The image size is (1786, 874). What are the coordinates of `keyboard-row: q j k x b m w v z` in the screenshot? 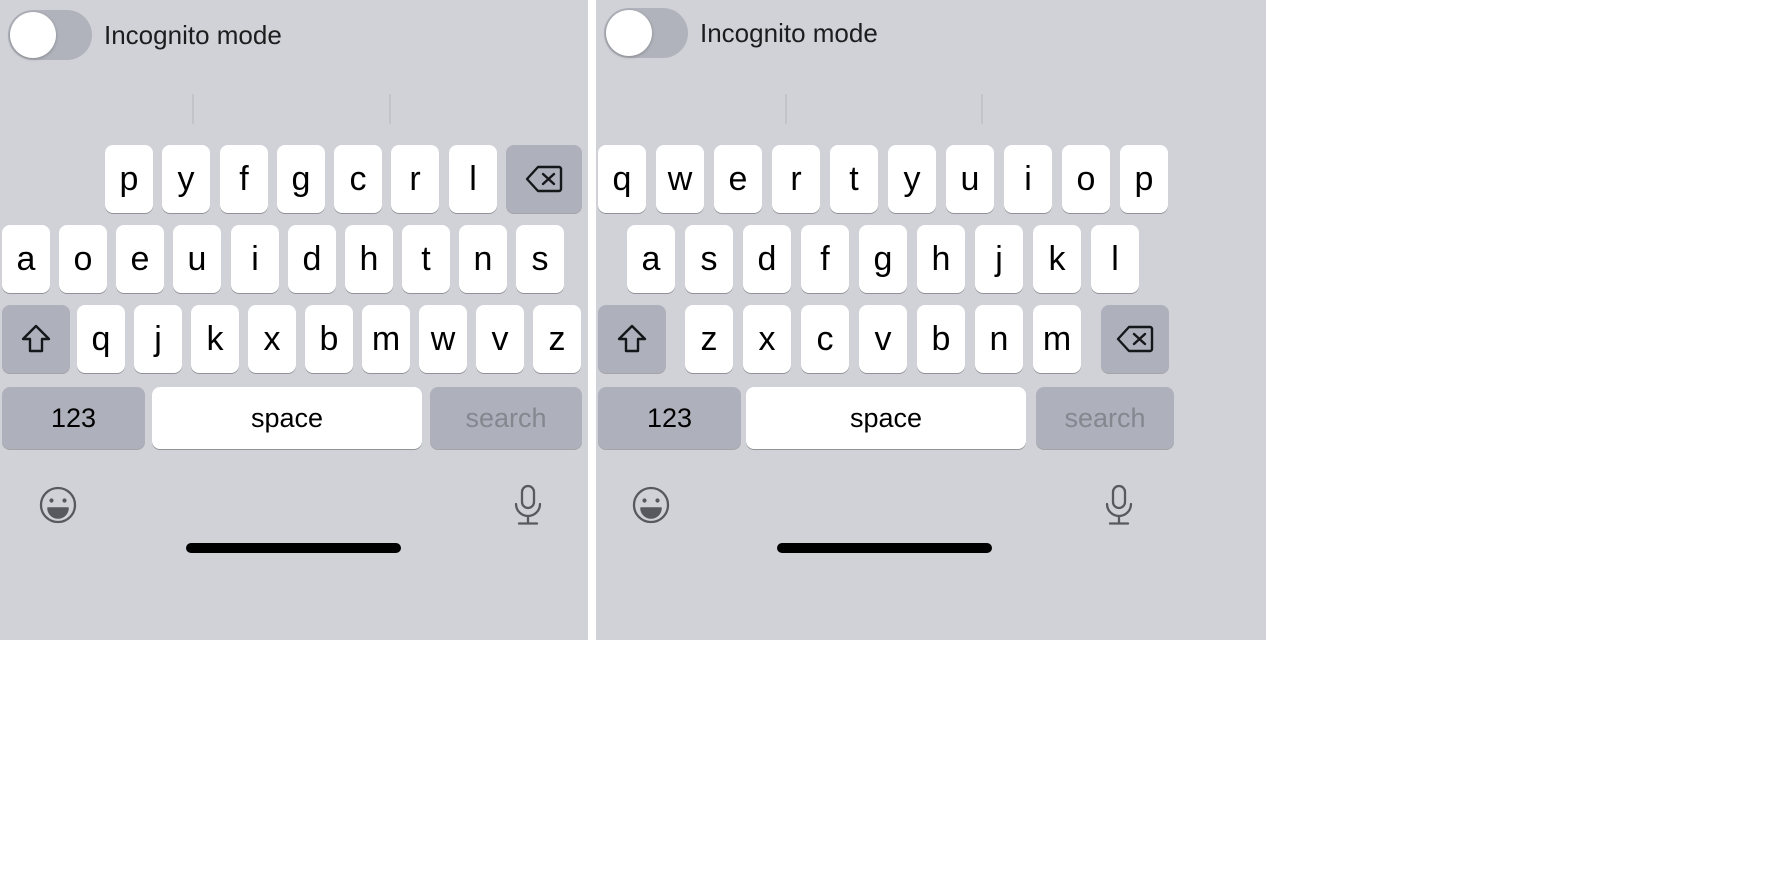 It's located at (294, 339).